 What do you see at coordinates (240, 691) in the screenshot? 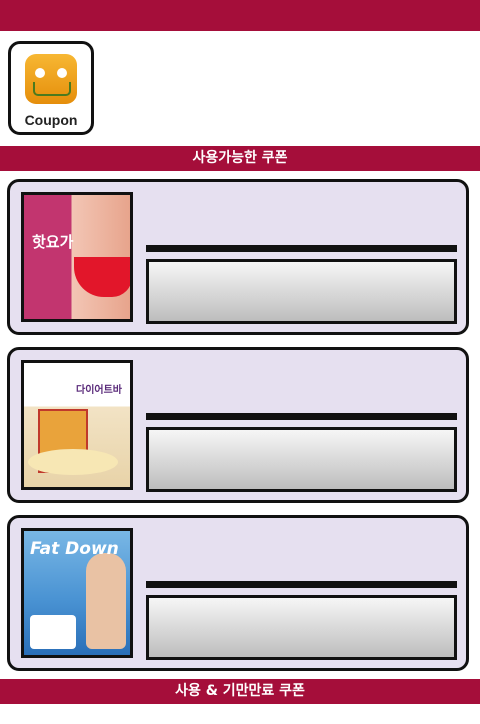
I see `used-expired-coupons-header: 사용 & 기만만료 쿠폰` at bounding box center [240, 691].